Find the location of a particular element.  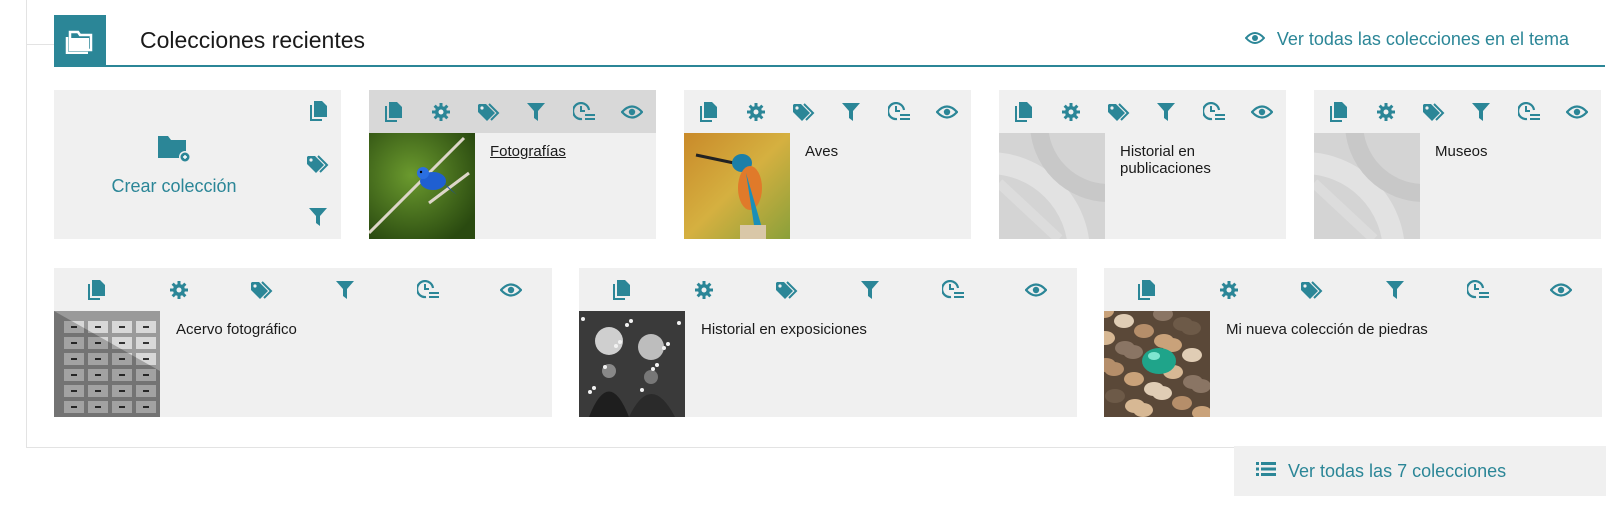

folder-open-icon is located at coordinates (80, 41).